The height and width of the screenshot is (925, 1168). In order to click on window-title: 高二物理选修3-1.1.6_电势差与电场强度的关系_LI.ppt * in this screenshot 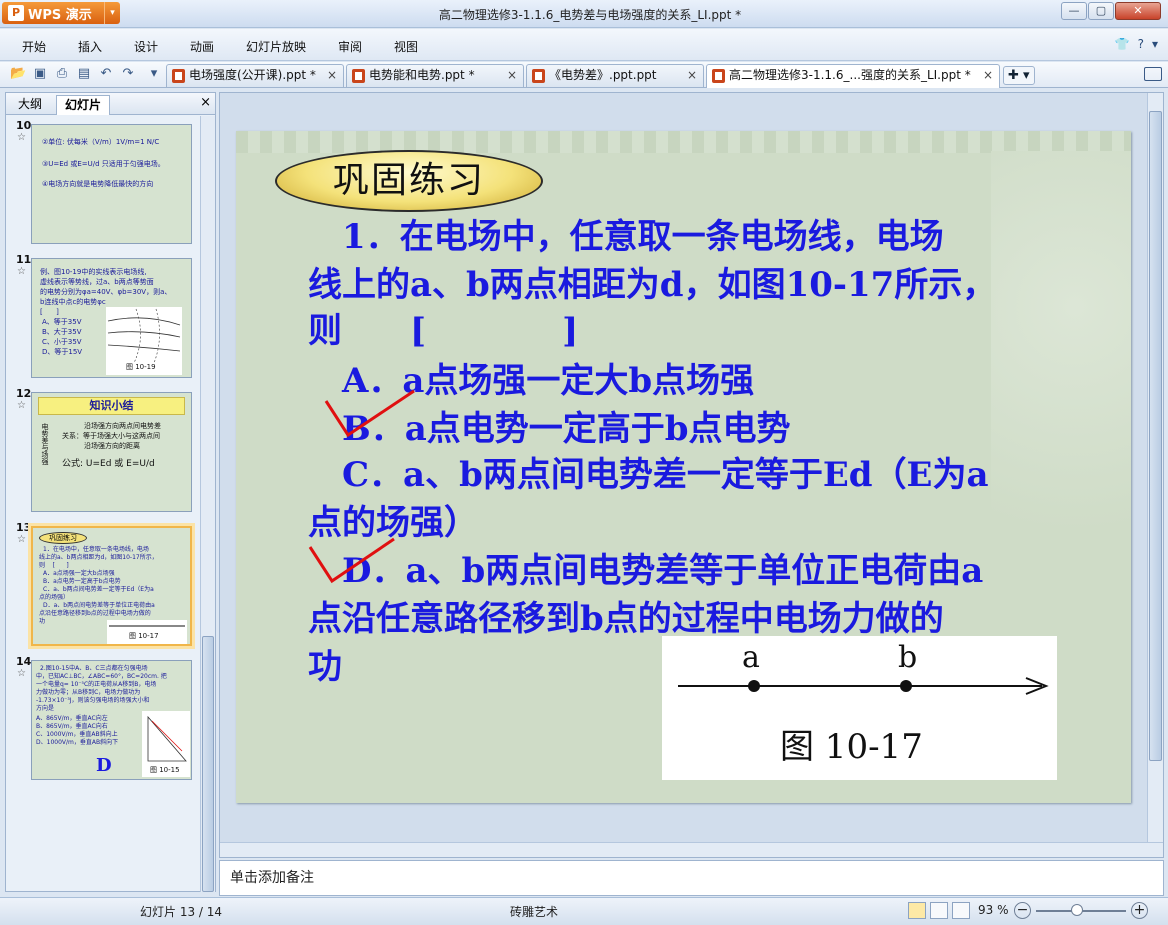, I will do `click(590, 15)`.